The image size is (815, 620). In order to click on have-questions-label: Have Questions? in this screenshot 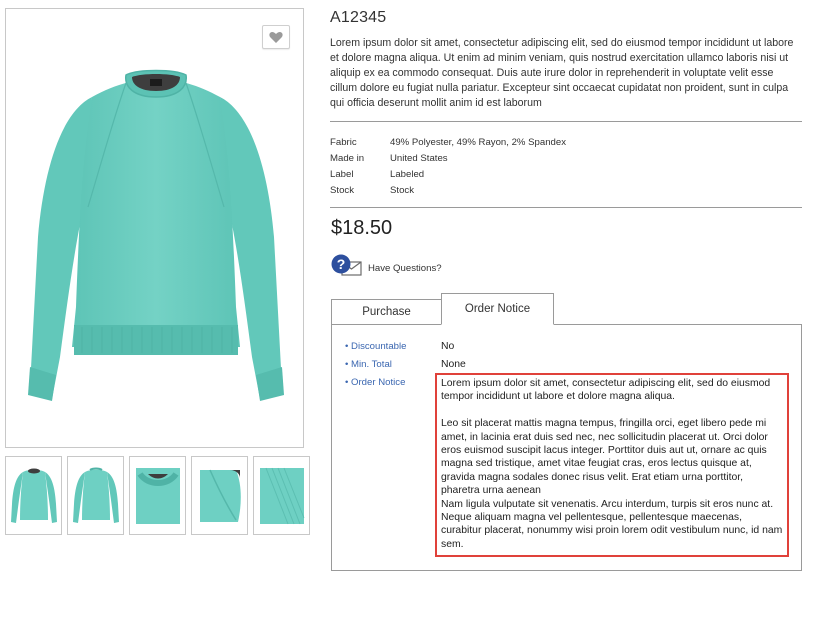, I will do `click(405, 268)`.